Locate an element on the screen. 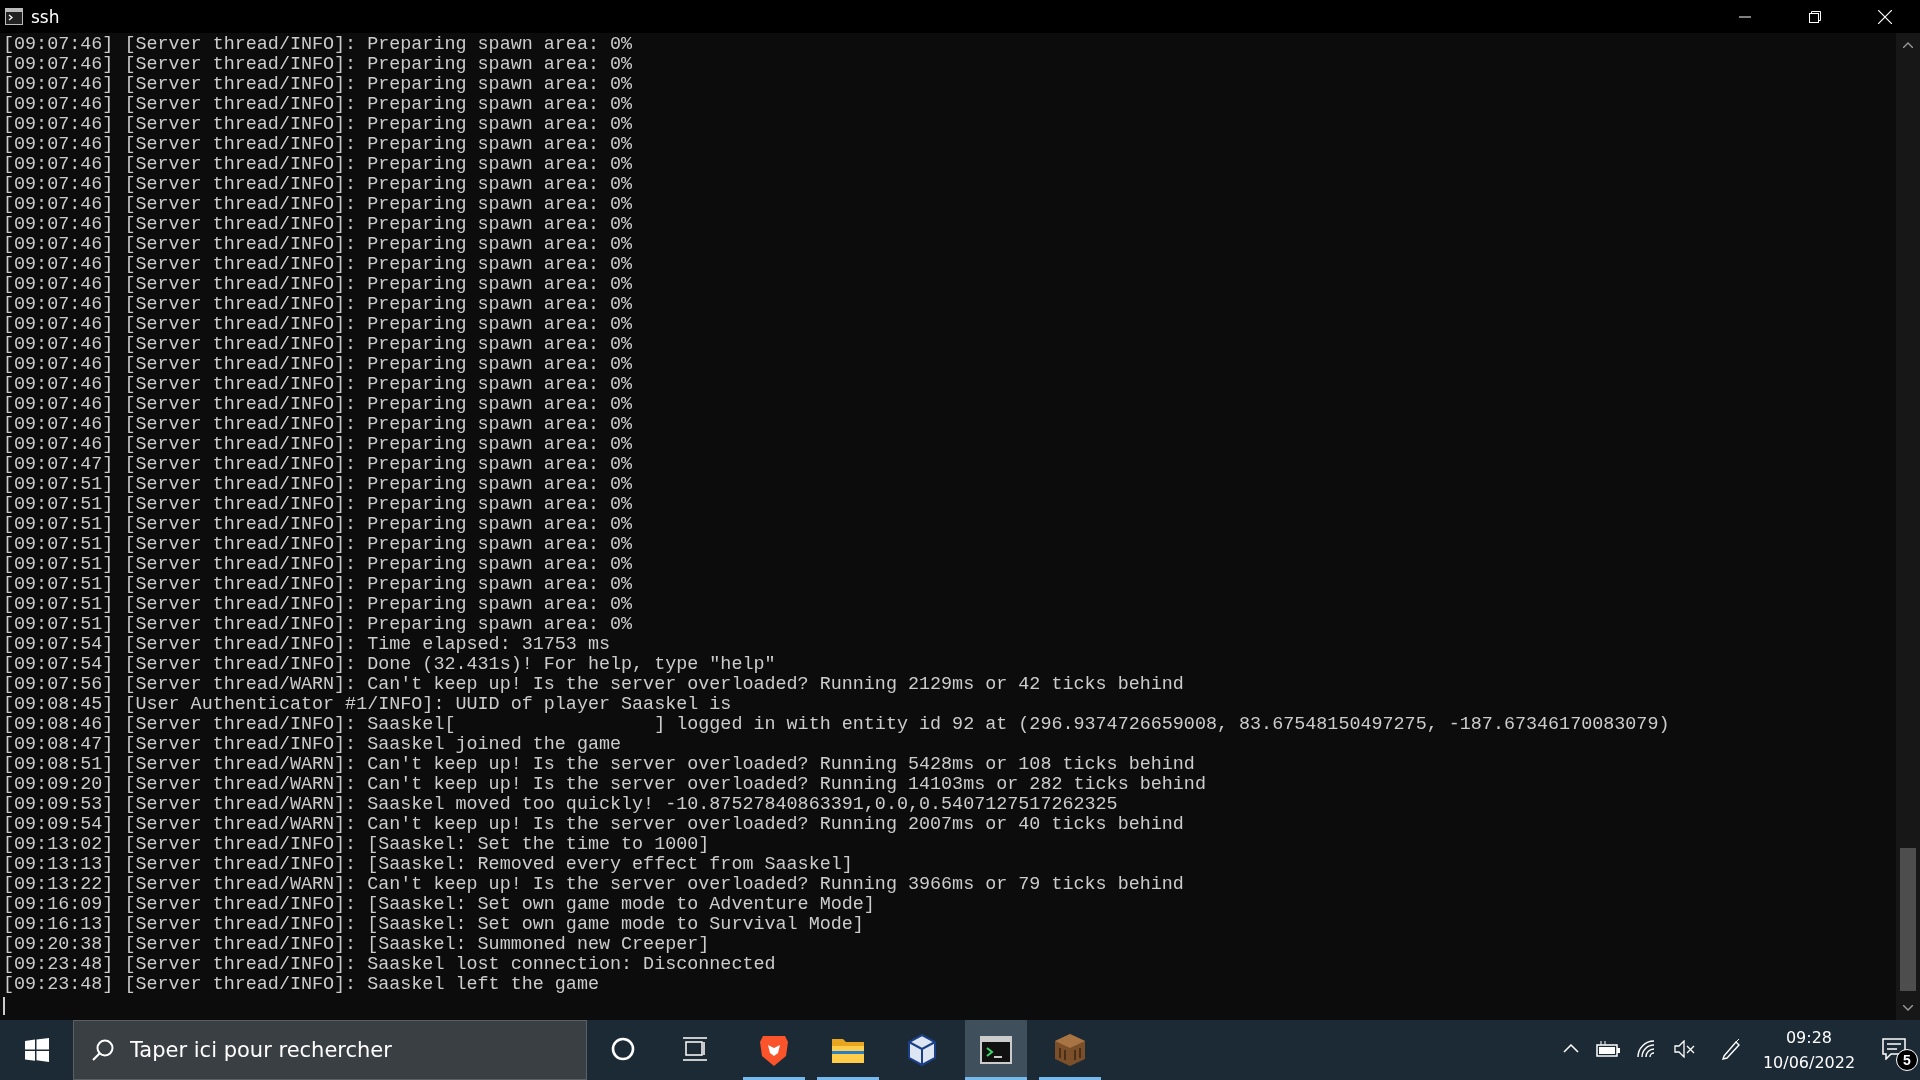 The height and width of the screenshot is (1080, 1920). terminal-icon is located at coordinates (996, 1050).